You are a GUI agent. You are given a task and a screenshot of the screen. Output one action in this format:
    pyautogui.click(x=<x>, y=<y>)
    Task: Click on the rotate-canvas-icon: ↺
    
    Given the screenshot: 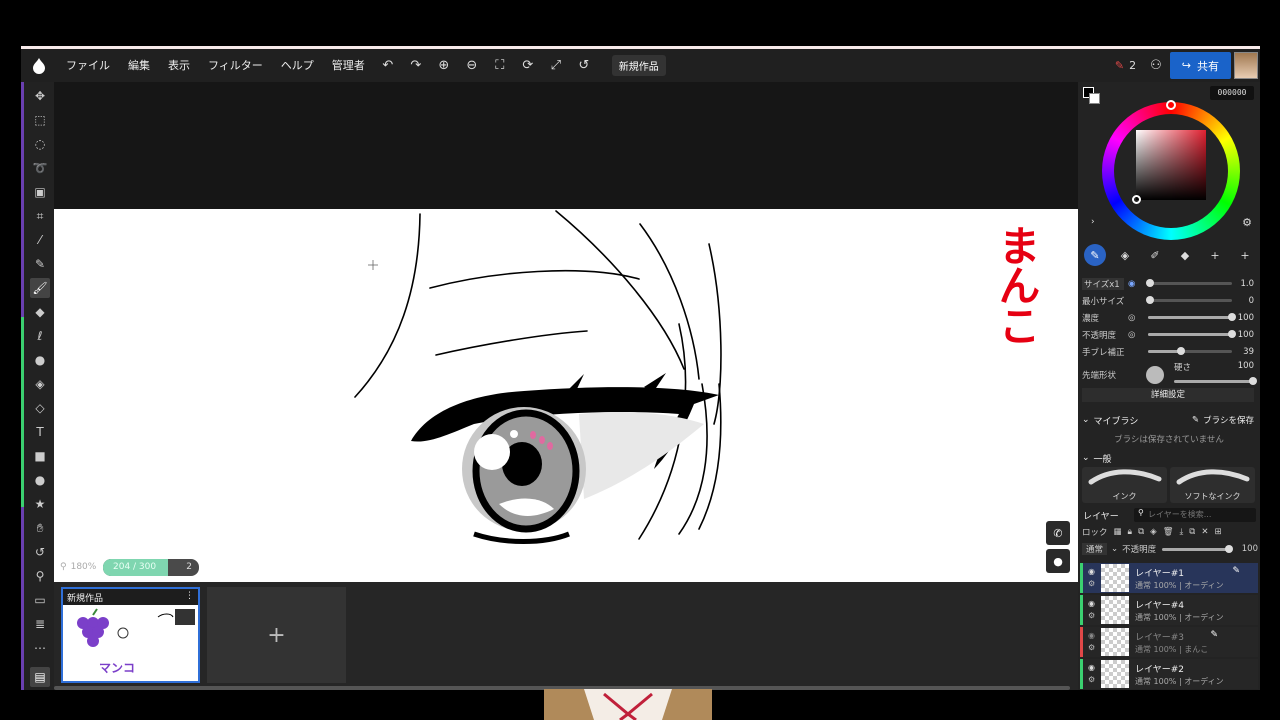 What is the action you would take?
    pyautogui.click(x=40, y=552)
    